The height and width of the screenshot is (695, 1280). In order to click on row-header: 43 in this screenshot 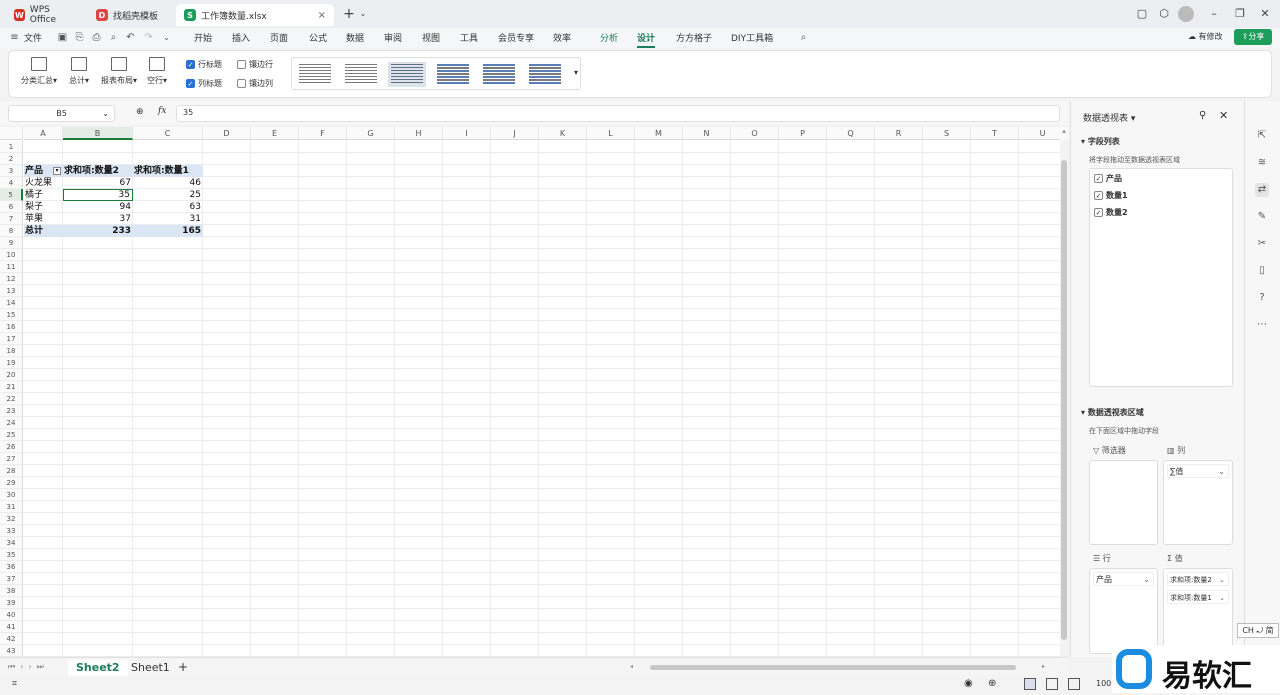, I will do `click(11, 651)`.